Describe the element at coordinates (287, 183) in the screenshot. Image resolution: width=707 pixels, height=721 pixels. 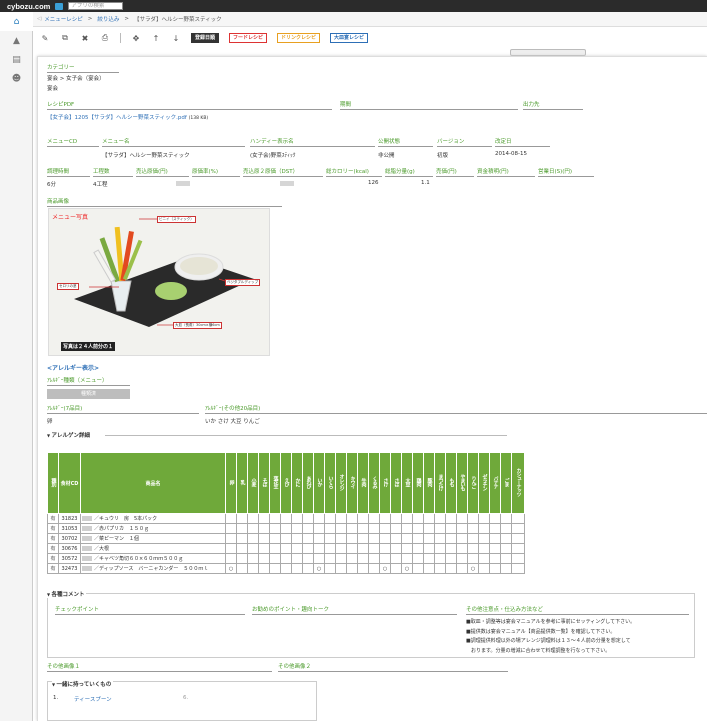
I see `redacted-dst` at that location.